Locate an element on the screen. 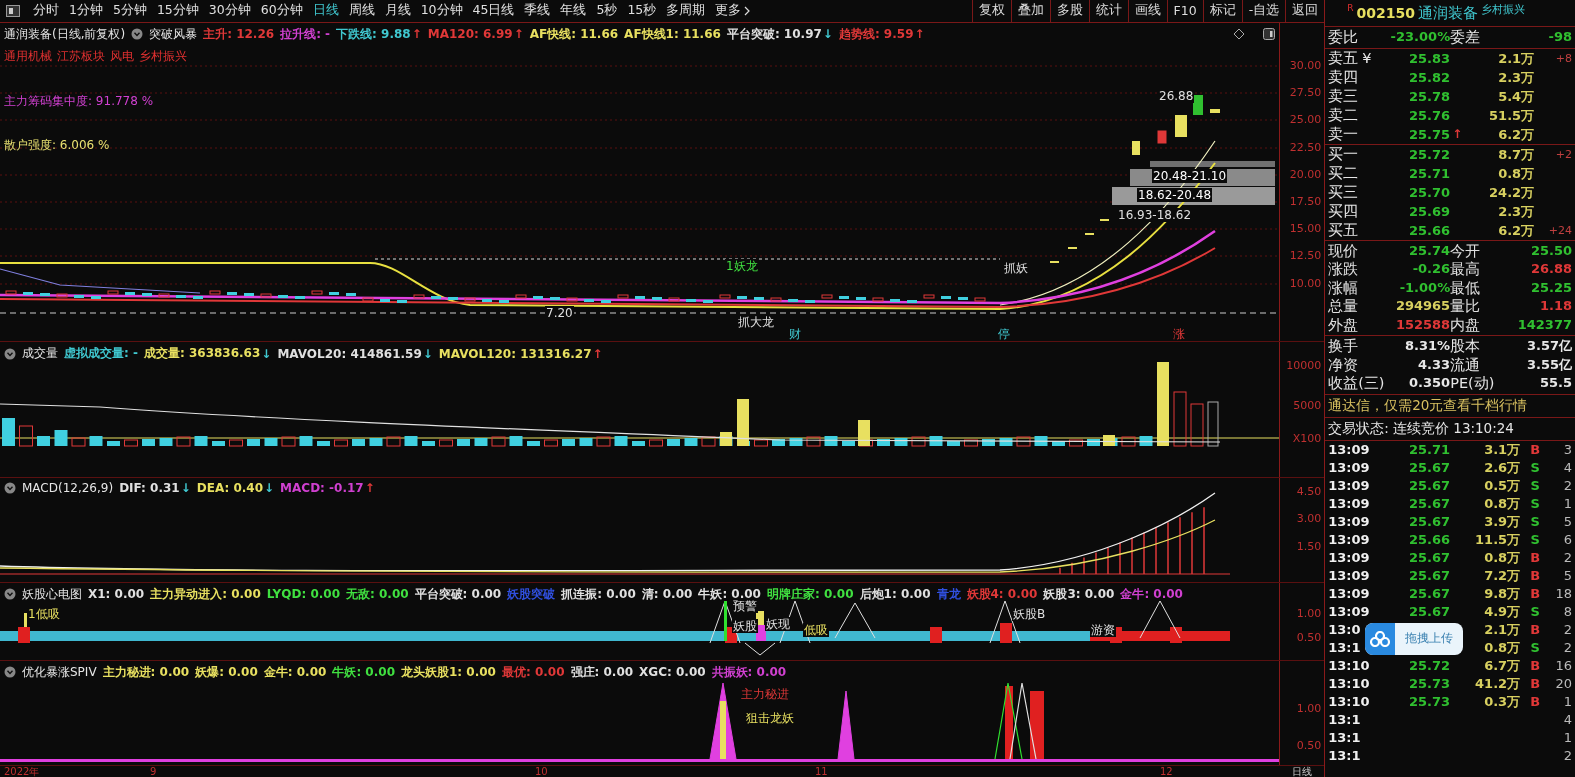 The height and width of the screenshot is (777, 1575). currency-sign: ¥ is located at coordinates (1367, 58).